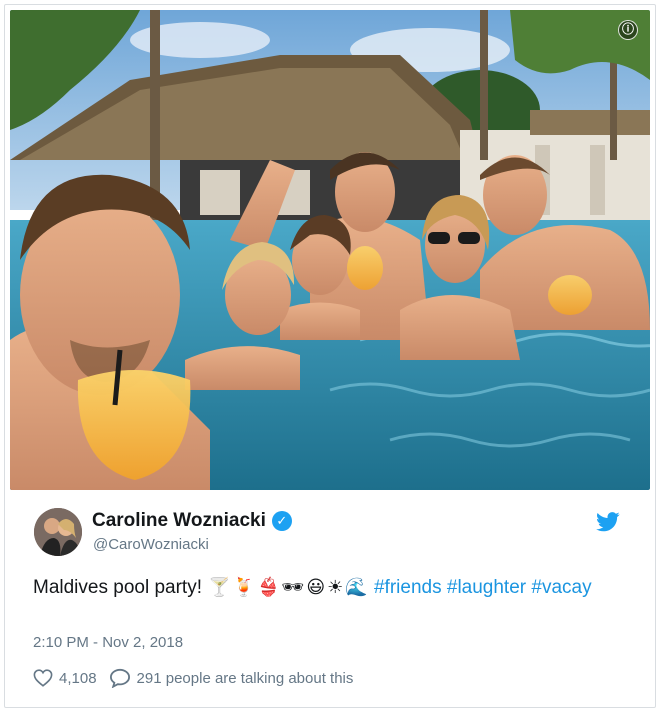  I want to click on avatar-photo-icon, so click(58, 532).